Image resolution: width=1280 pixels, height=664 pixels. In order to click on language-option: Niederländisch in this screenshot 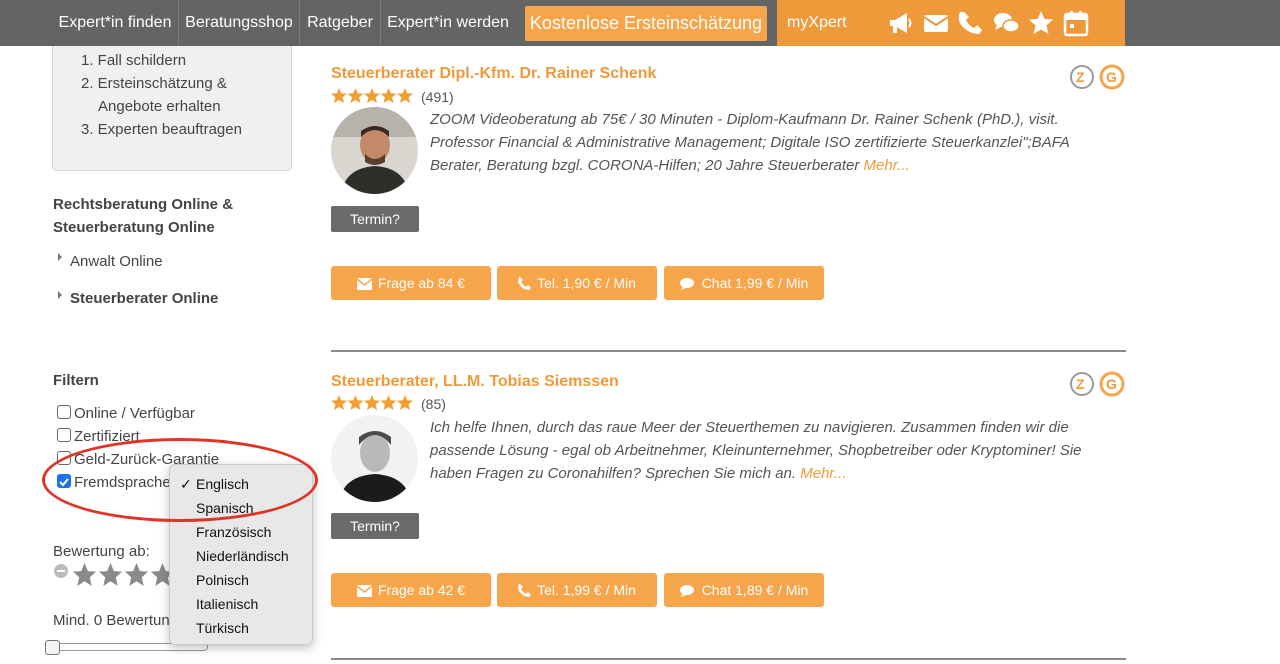, I will do `click(242, 556)`.